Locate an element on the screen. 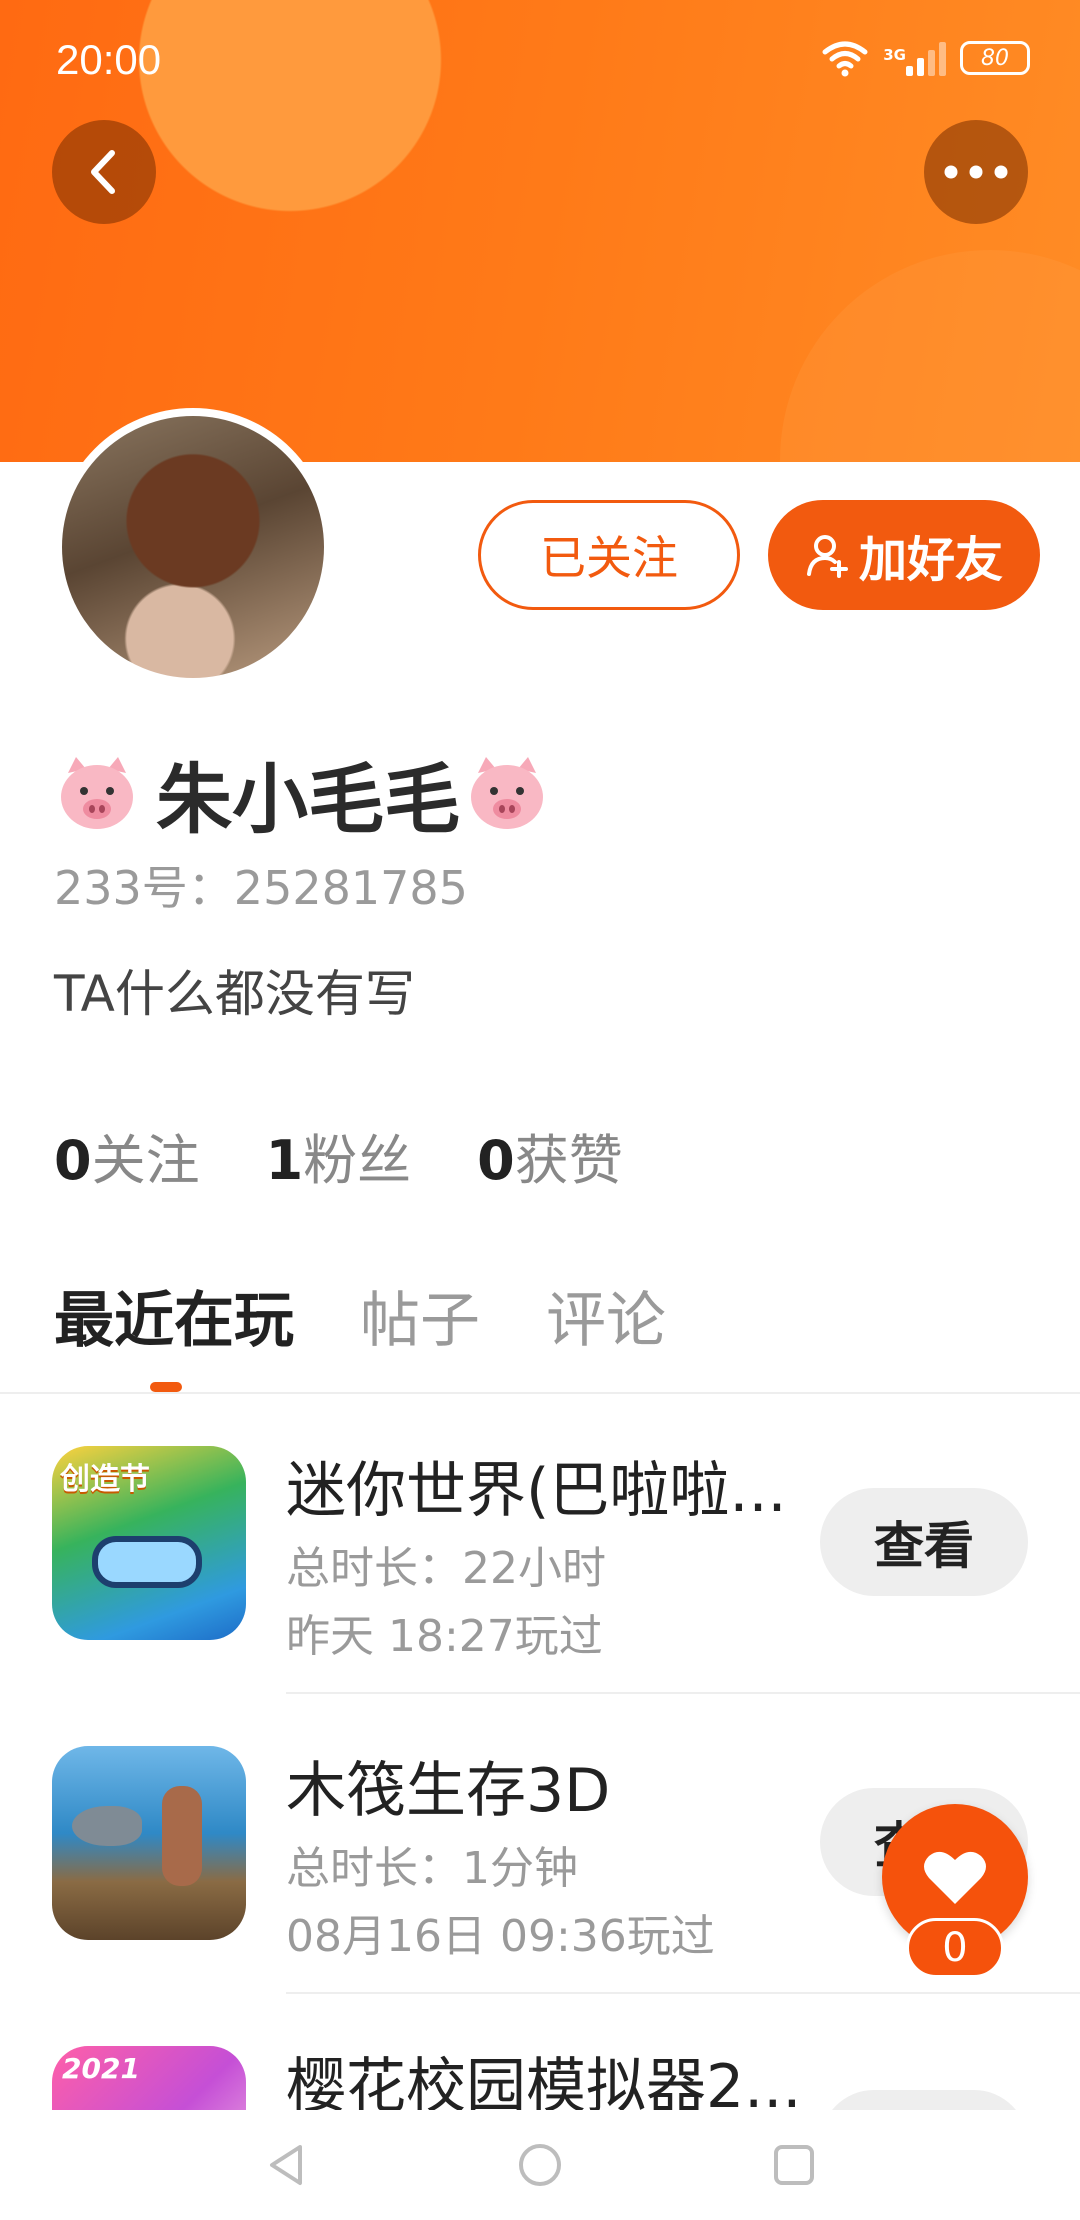 The height and width of the screenshot is (2220, 1080). battery-level: 80 is located at coordinates (995, 58).